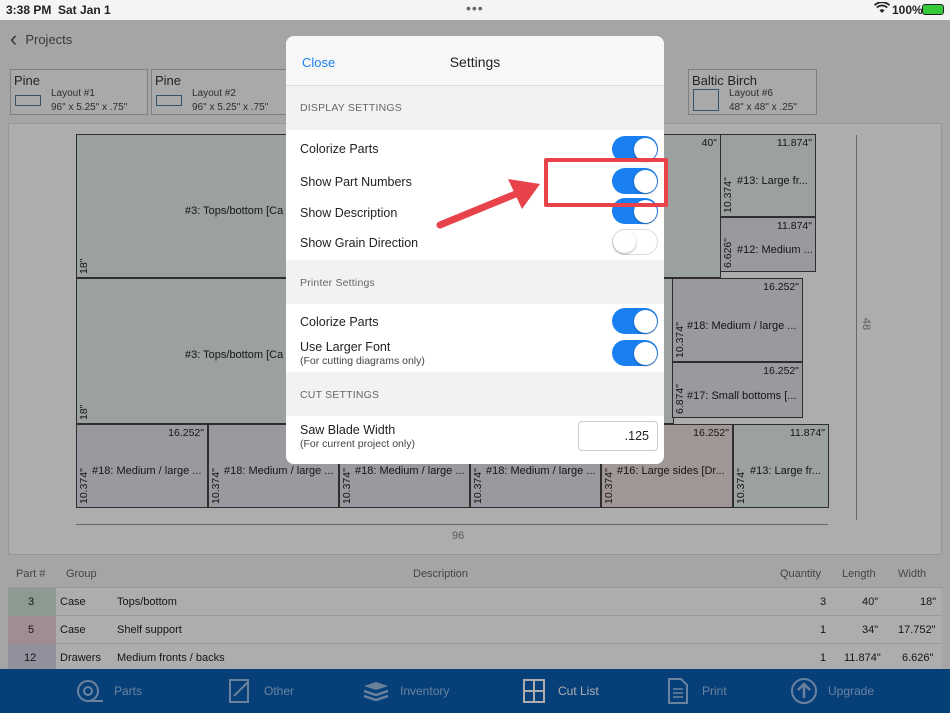 This screenshot has height=713, width=950. I want to click on status-bar: 3:38 PM Sat Jan 1 ••• 100%, so click(475, 10).